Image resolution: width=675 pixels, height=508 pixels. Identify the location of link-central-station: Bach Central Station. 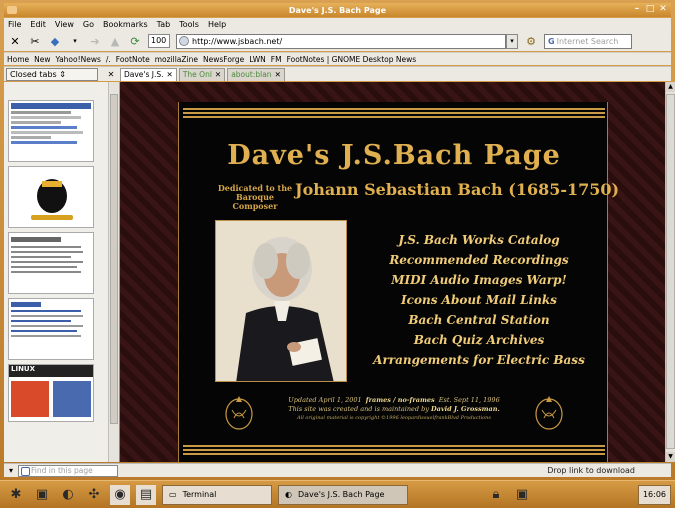
(479, 320).